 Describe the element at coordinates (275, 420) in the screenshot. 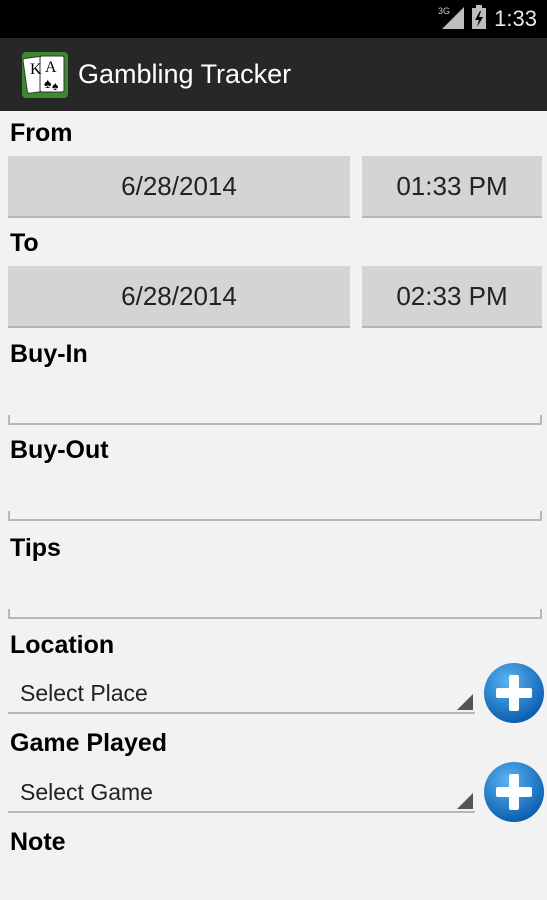

I see `buyin-input` at that location.